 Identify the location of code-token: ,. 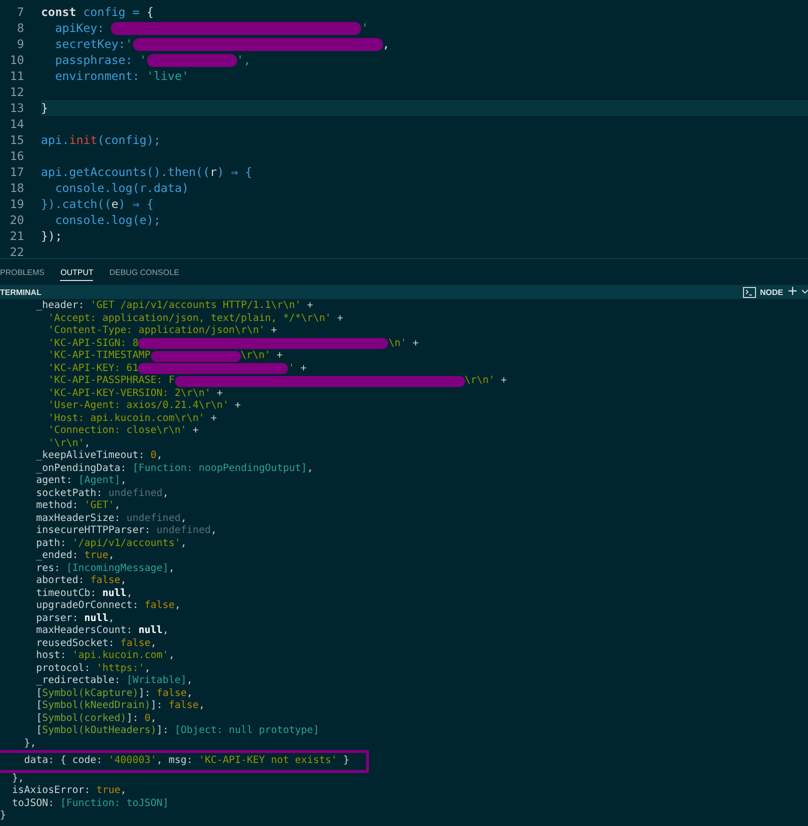
(386, 44).